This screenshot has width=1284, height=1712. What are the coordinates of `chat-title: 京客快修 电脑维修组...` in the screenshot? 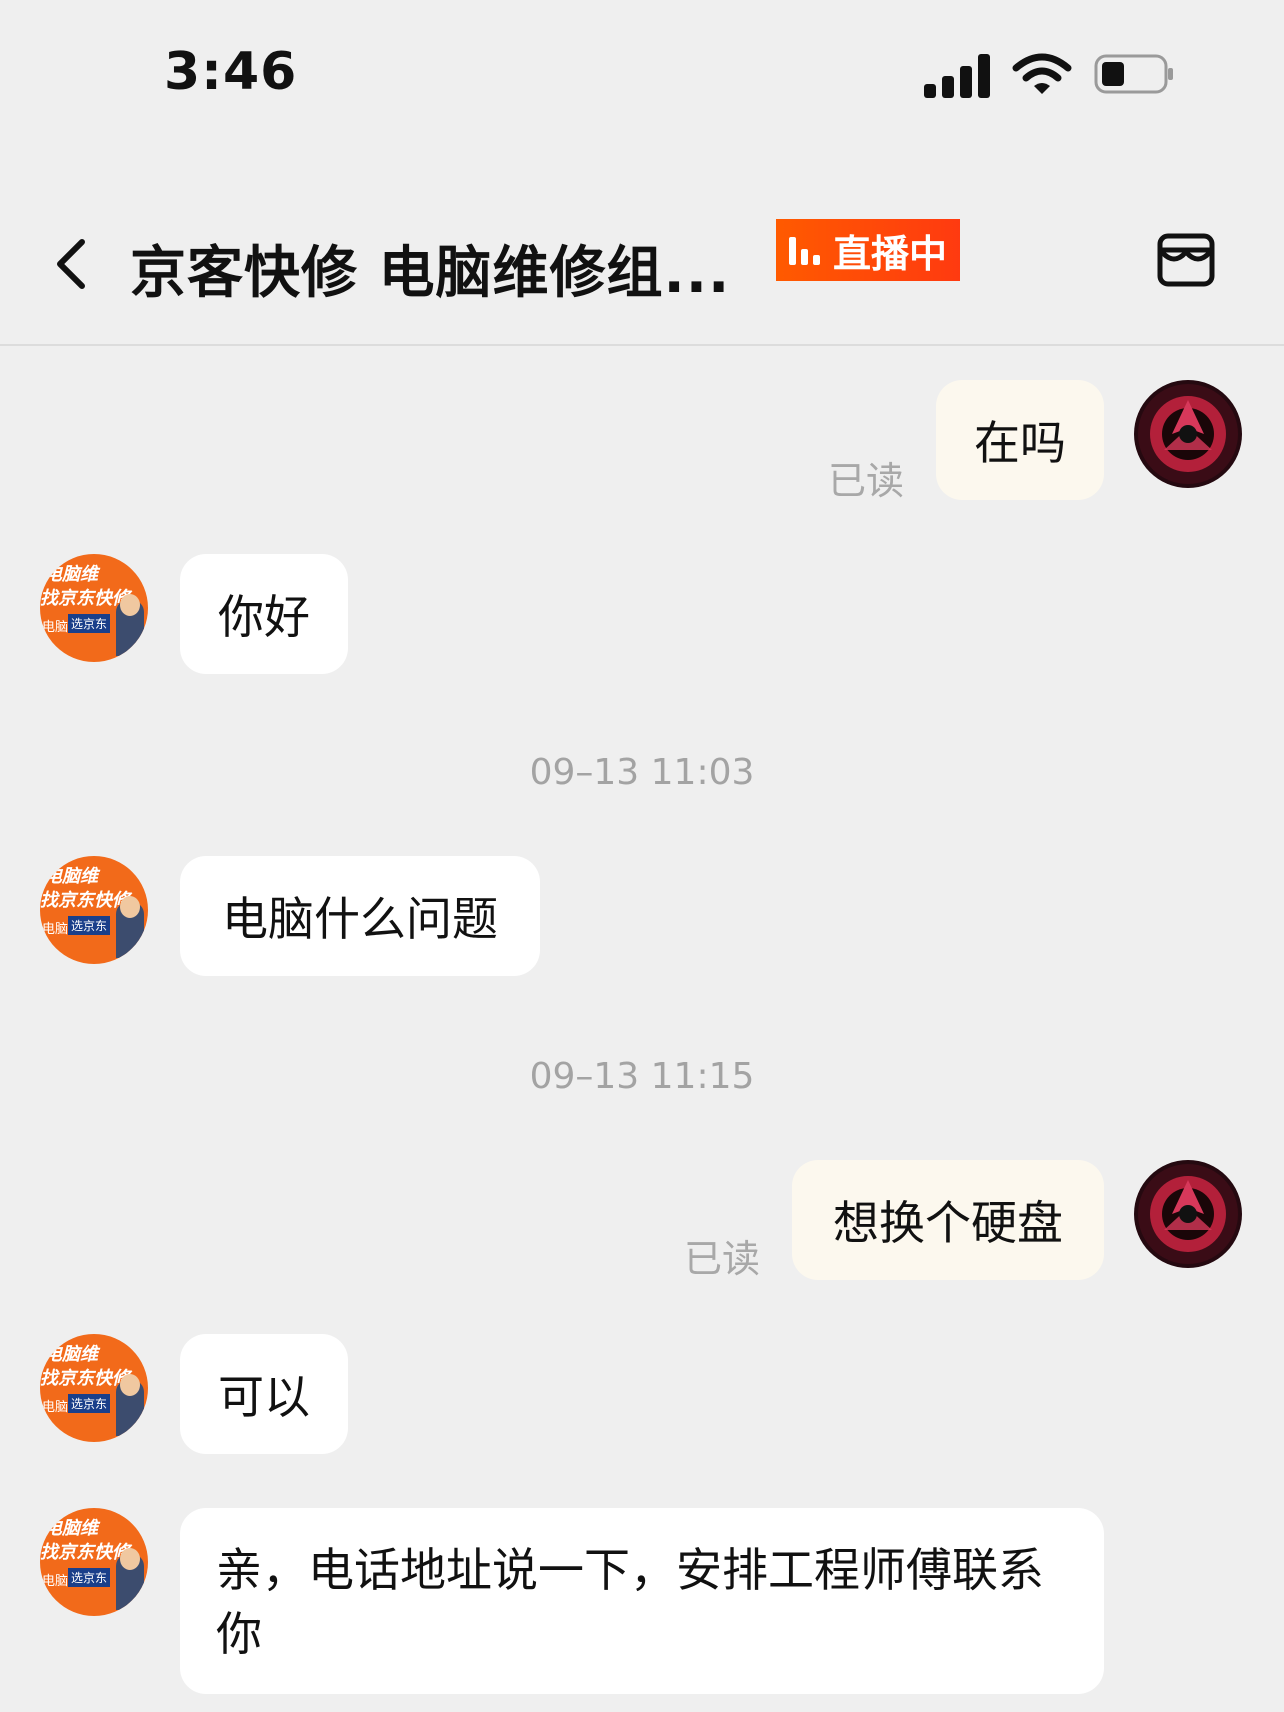 It's located at (430, 268).